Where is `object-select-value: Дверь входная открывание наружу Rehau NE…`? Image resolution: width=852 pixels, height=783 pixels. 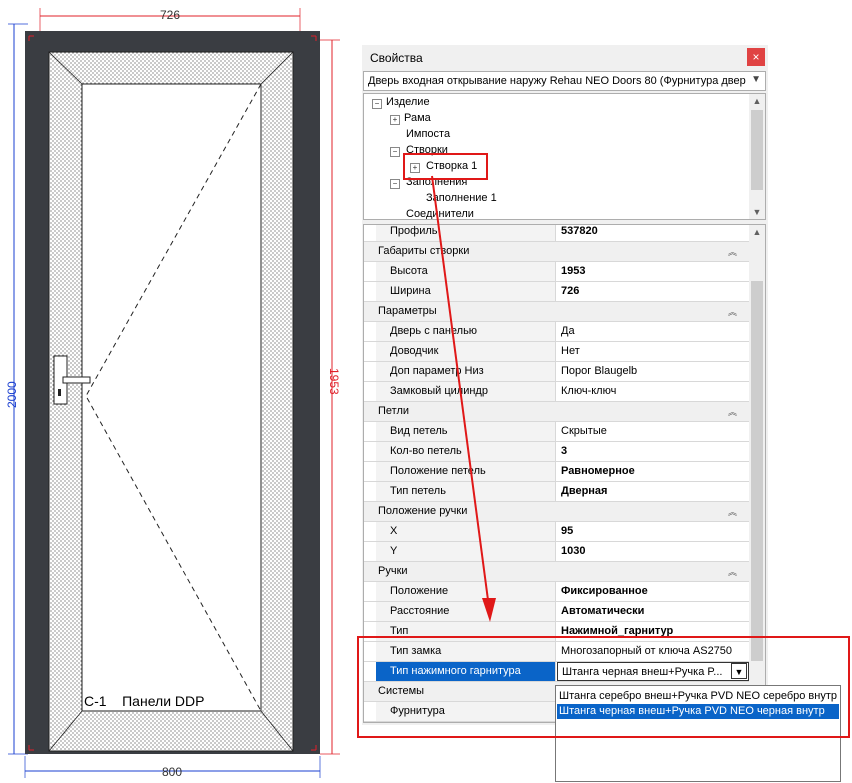 object-select-value: Дверь входная открывание наружу Rehau NE… is located at coordinates (557, 81).